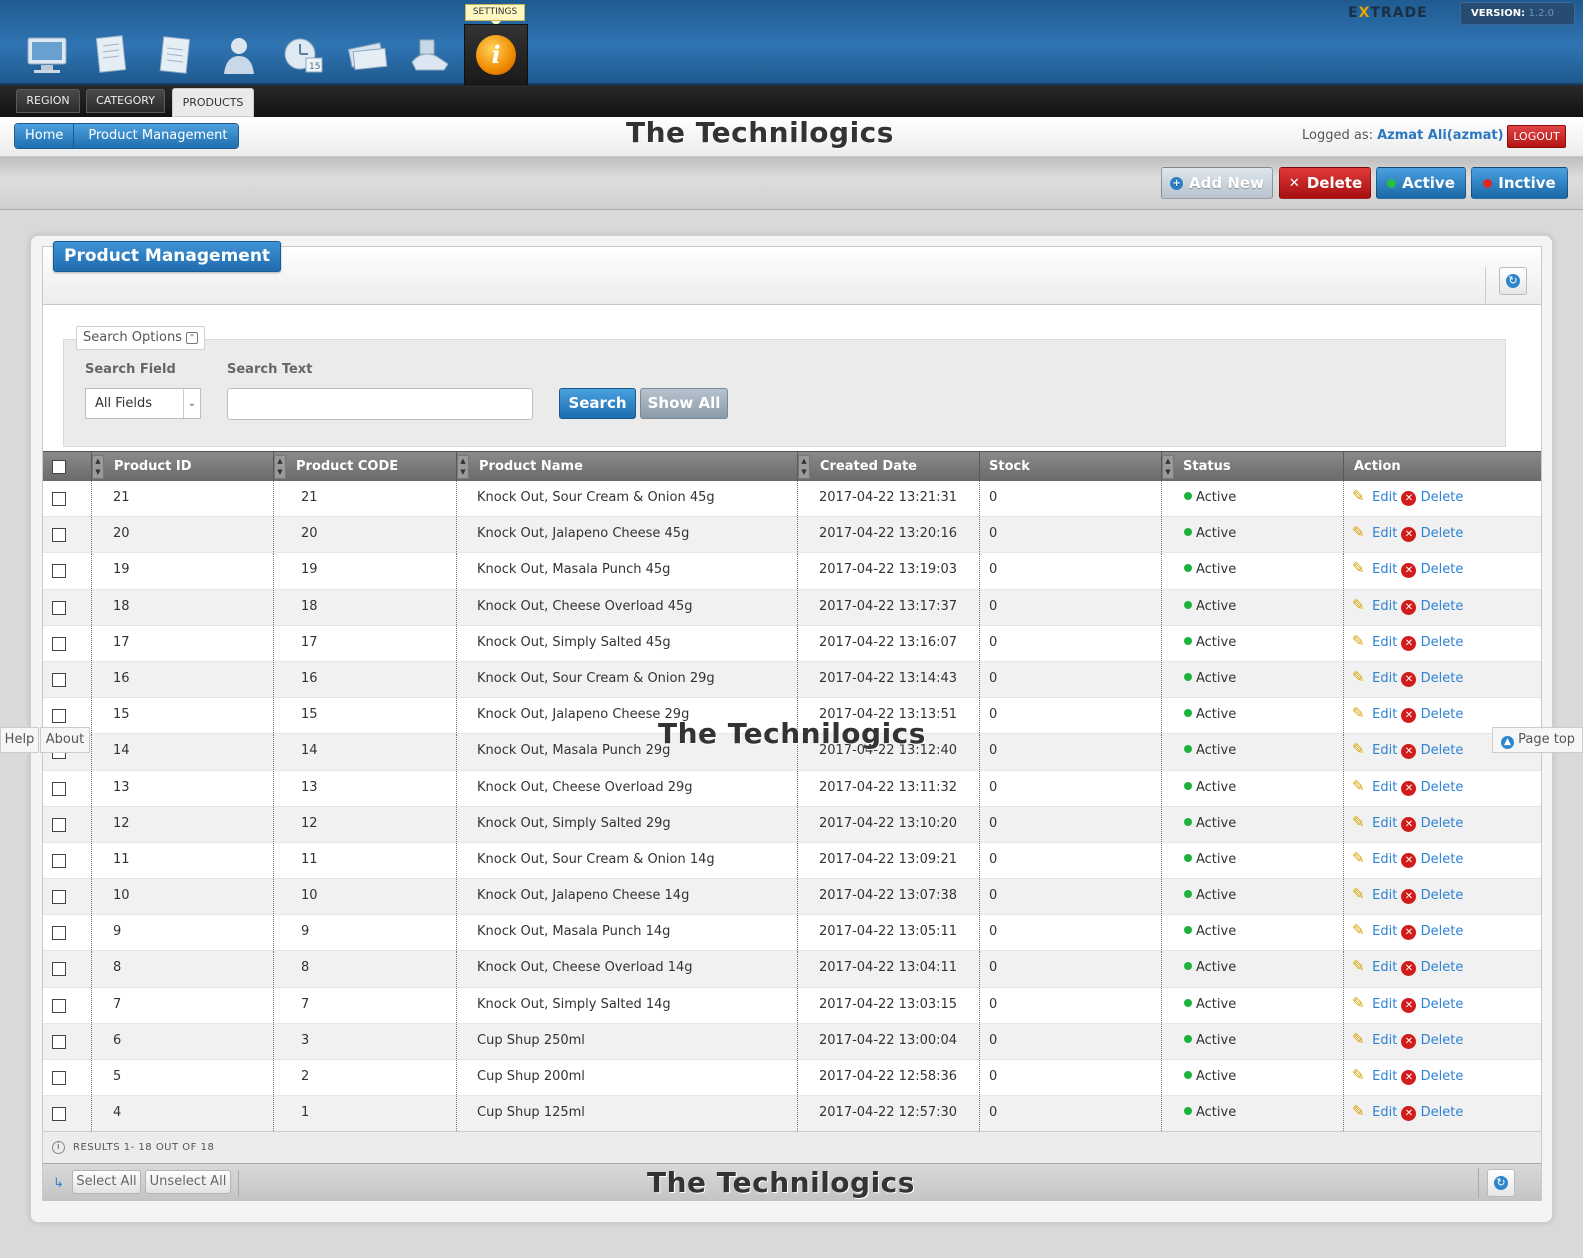  Describe the element at coordinates (239, 55) in the screenshot. I see `user-icon` at that location.